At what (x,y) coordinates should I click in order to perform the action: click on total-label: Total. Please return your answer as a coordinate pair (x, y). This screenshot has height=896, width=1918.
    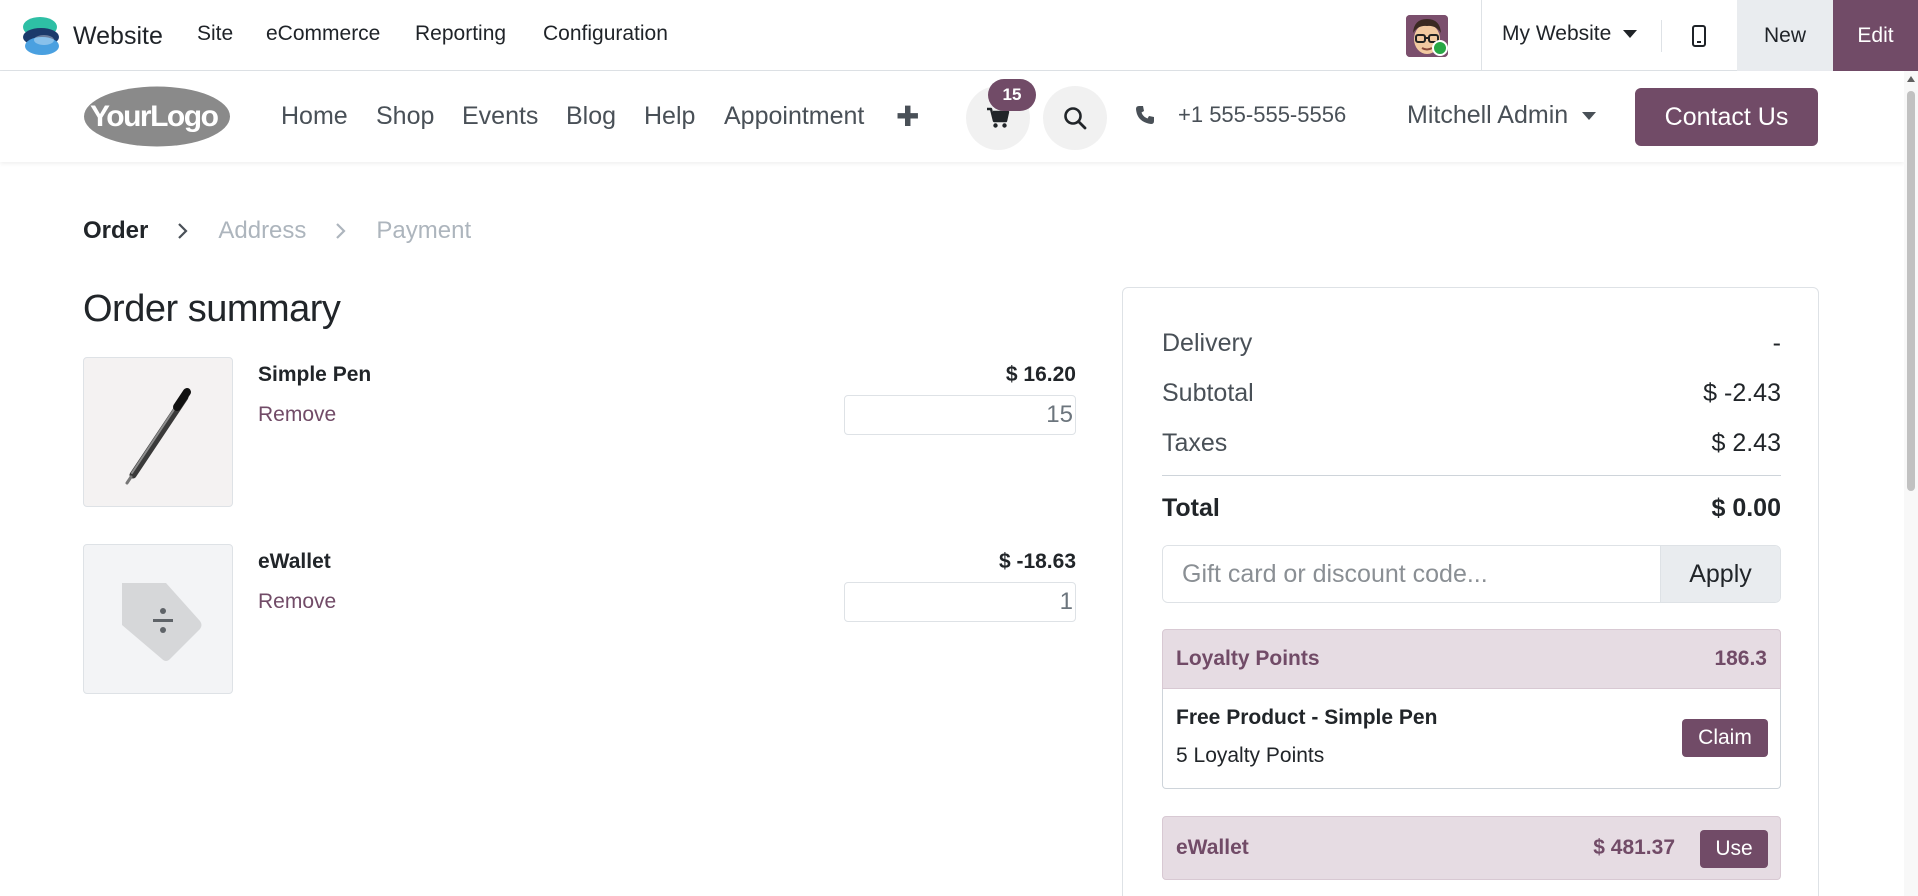
    Looking at the image, I should click on (1191, 508).